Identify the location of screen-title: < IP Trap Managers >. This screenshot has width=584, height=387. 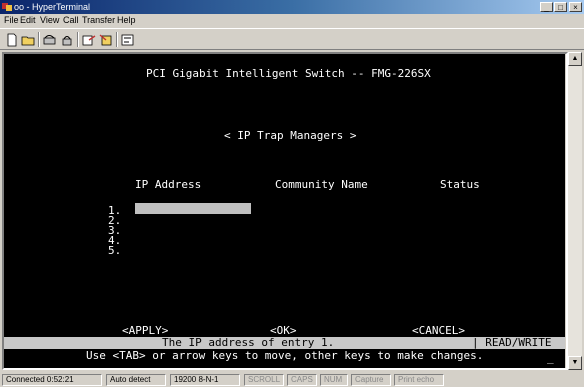
(290, 135).